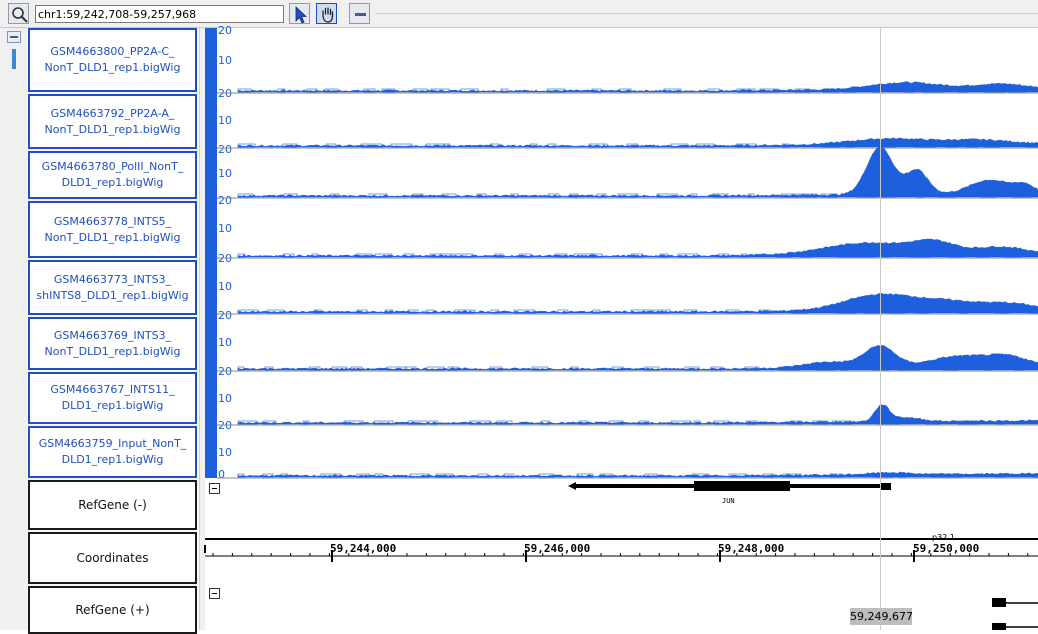 The width and height of the screenshot is (1038, 634). I want to click on cursor-guide-line, so click(880, 329).